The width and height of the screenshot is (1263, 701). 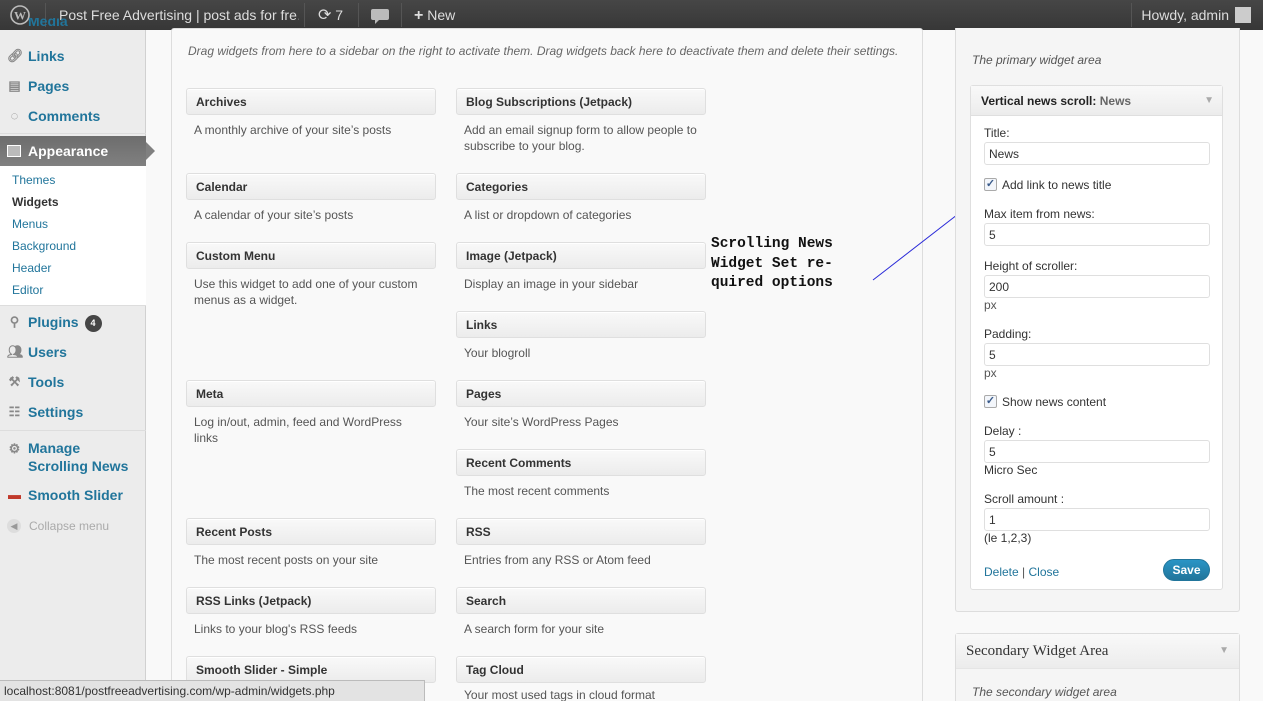 What do you see at coordinates (14, 526) in the screenshot?
I see `collapse-arrow-icon: ◀` at bounding box center [14, 526].